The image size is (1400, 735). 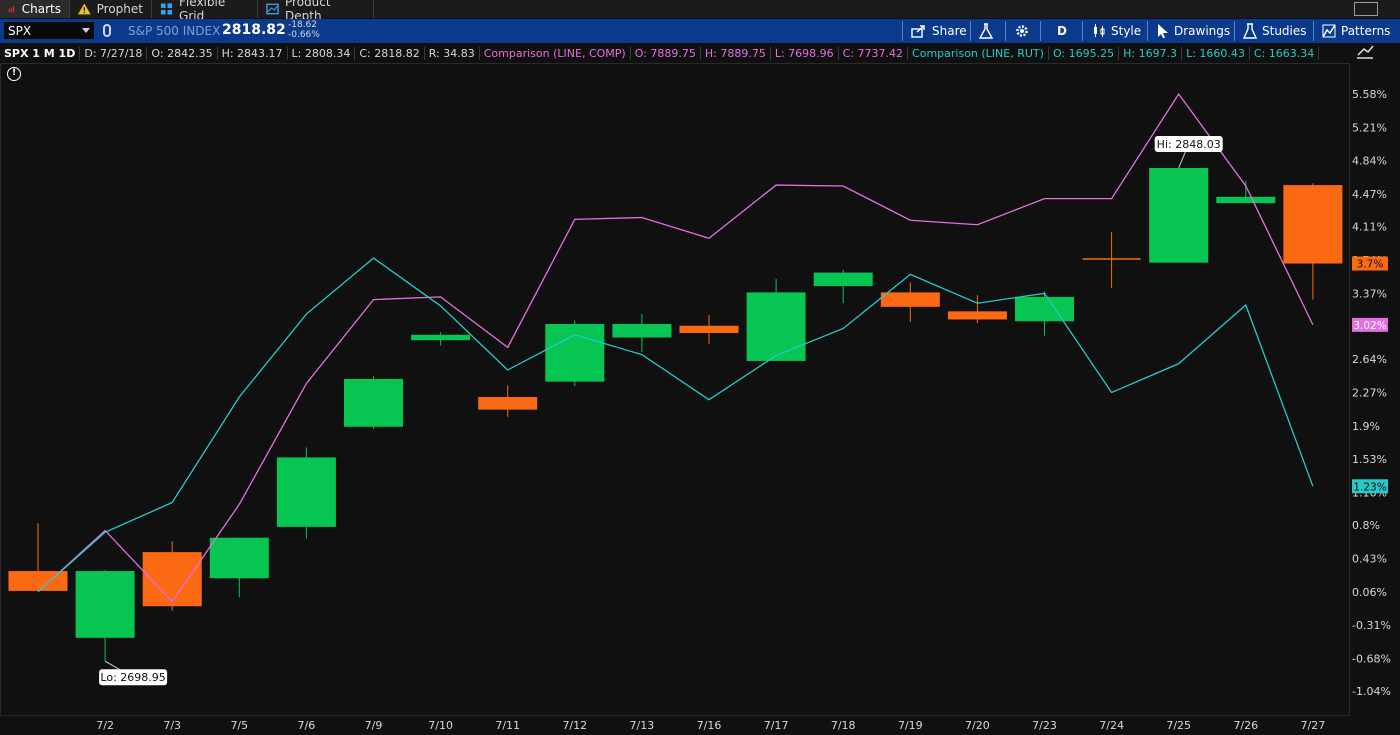 I want to click on rut-last-tag: 1.23%, so click(x=1369, y=487).